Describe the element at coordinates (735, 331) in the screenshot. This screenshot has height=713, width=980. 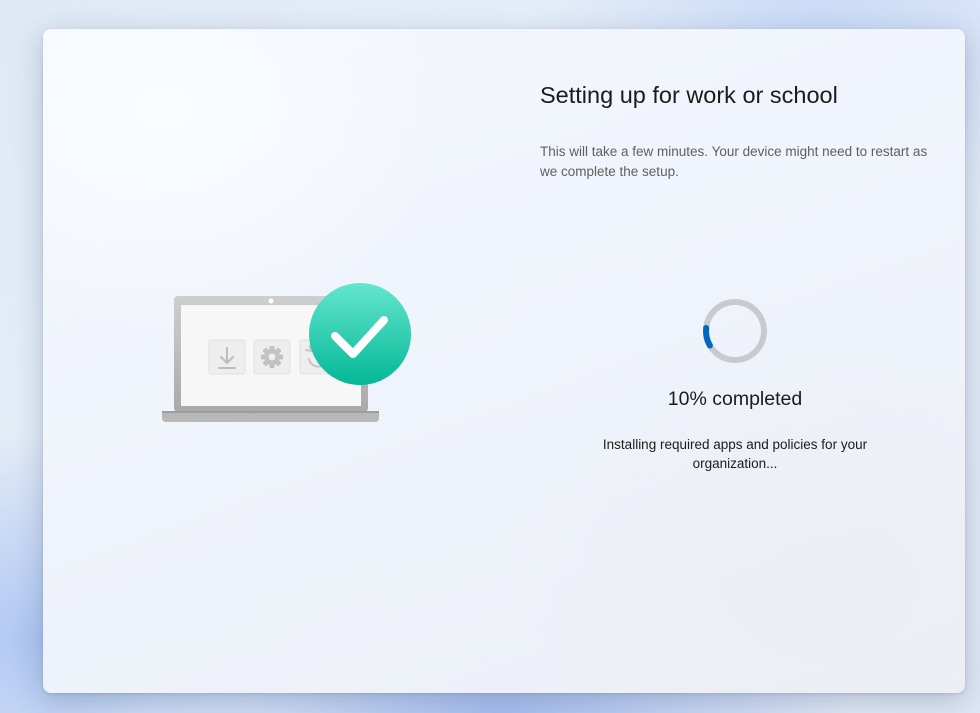
I see `progress-ring` at that location.